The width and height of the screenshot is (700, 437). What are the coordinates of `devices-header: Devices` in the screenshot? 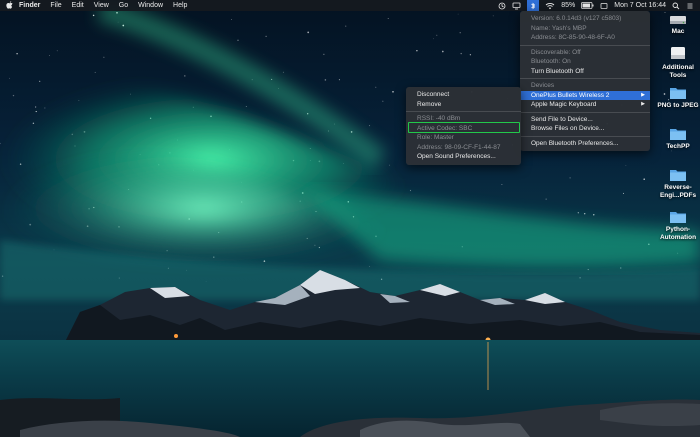 It's located at (543, 85).